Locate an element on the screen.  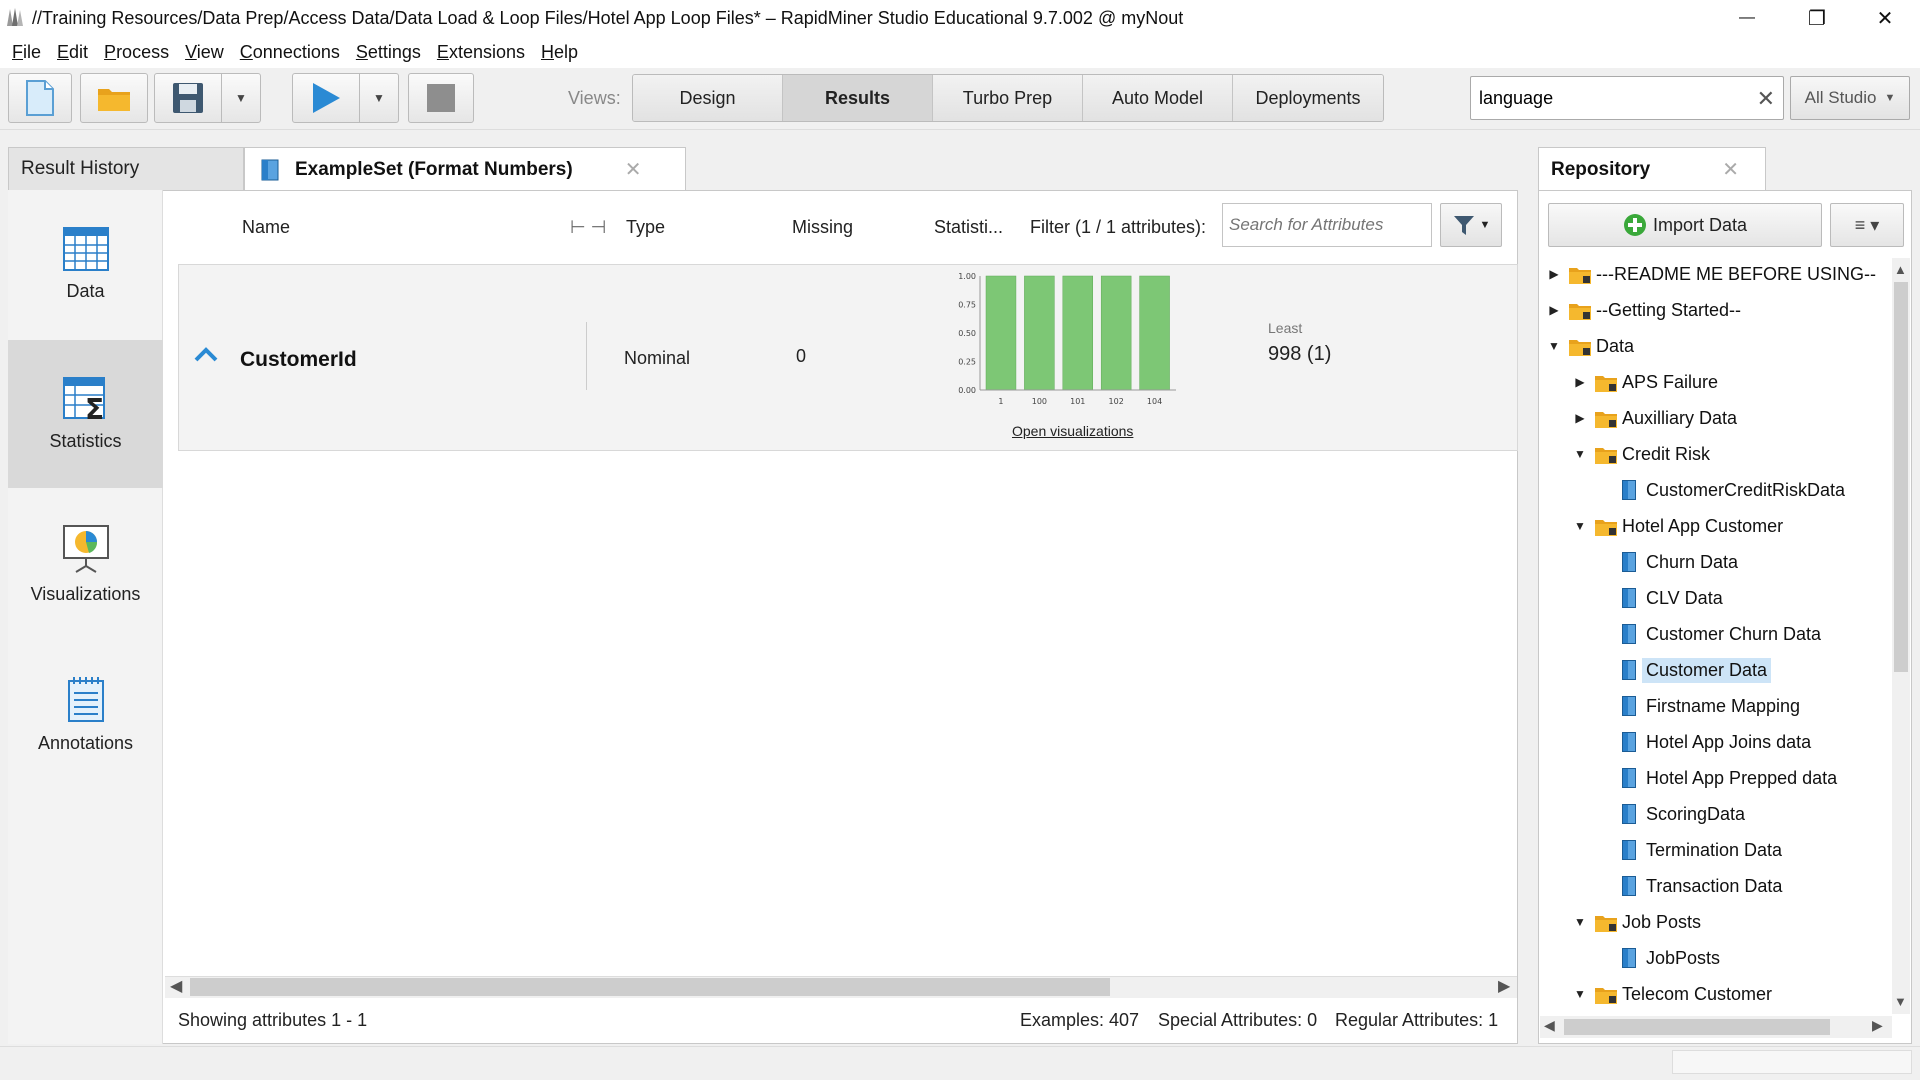
nav-annotations: Annotations is located at coordinates (85, 714).